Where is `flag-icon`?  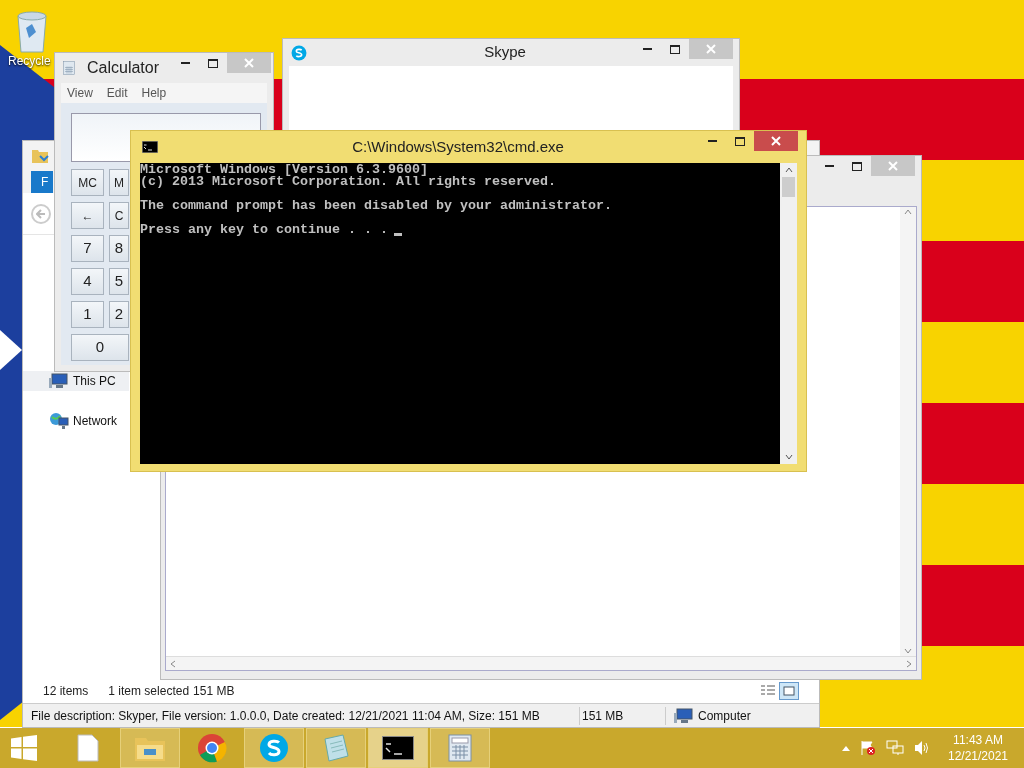
flag-icon is located at coordinates (868, 748).